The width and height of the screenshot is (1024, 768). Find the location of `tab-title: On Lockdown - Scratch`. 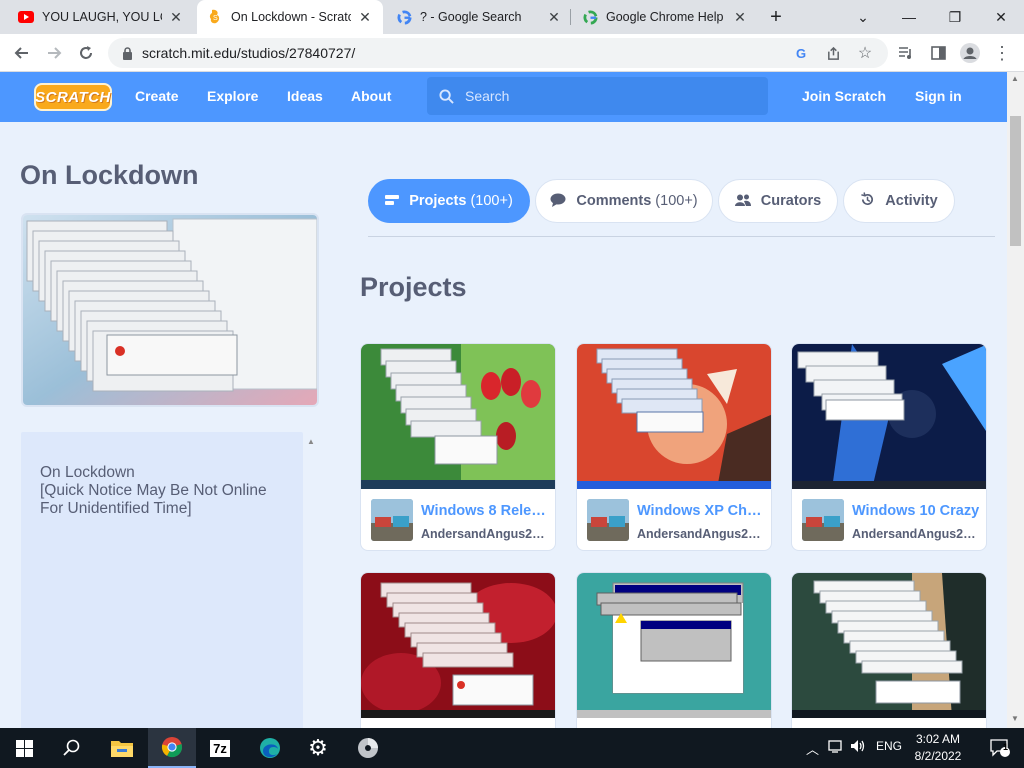

tab-title: On Lockdown - Scratch is located at coordinates (291, 17).